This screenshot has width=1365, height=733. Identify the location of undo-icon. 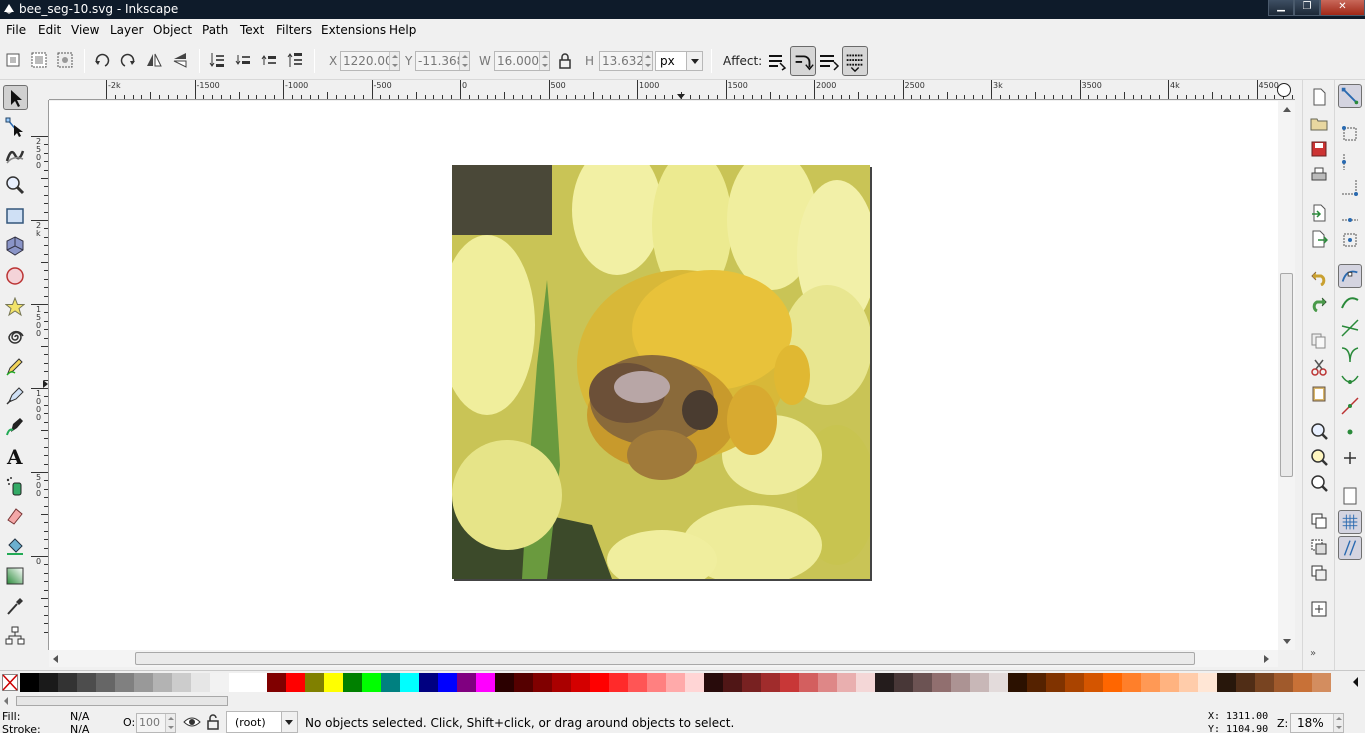
(1319, 277).